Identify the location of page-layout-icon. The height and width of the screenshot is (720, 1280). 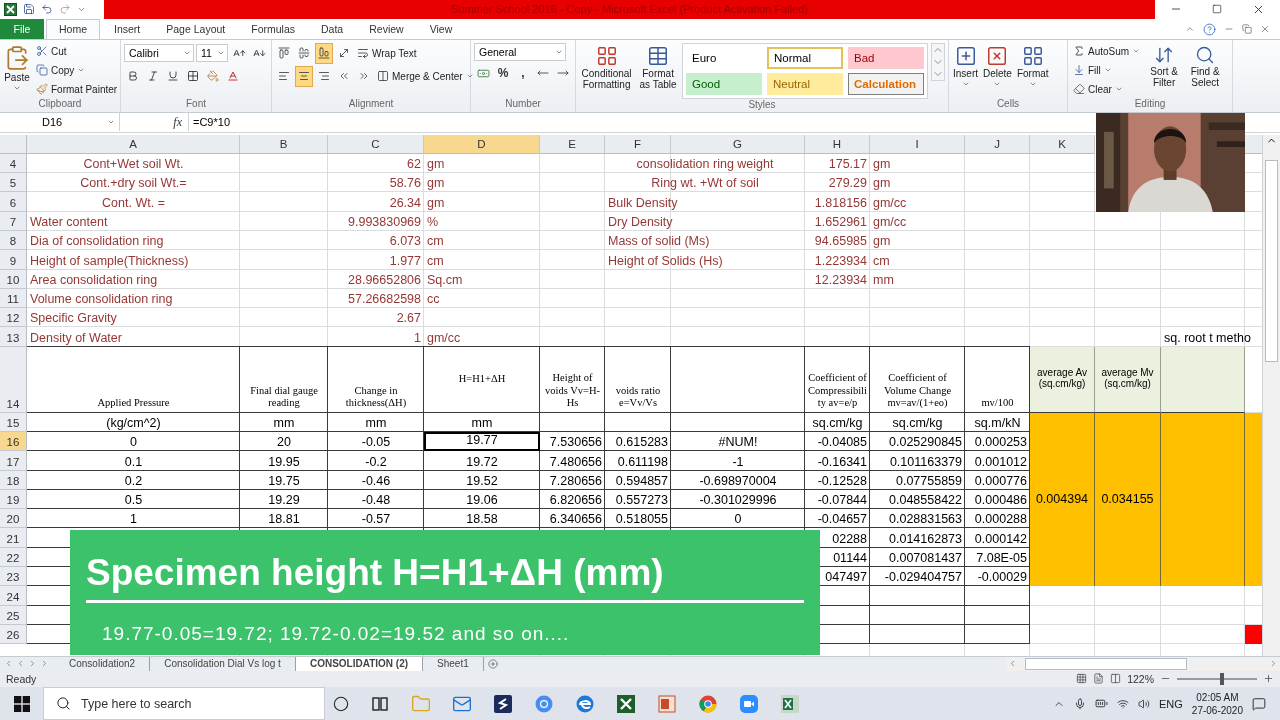
(1099, 679).